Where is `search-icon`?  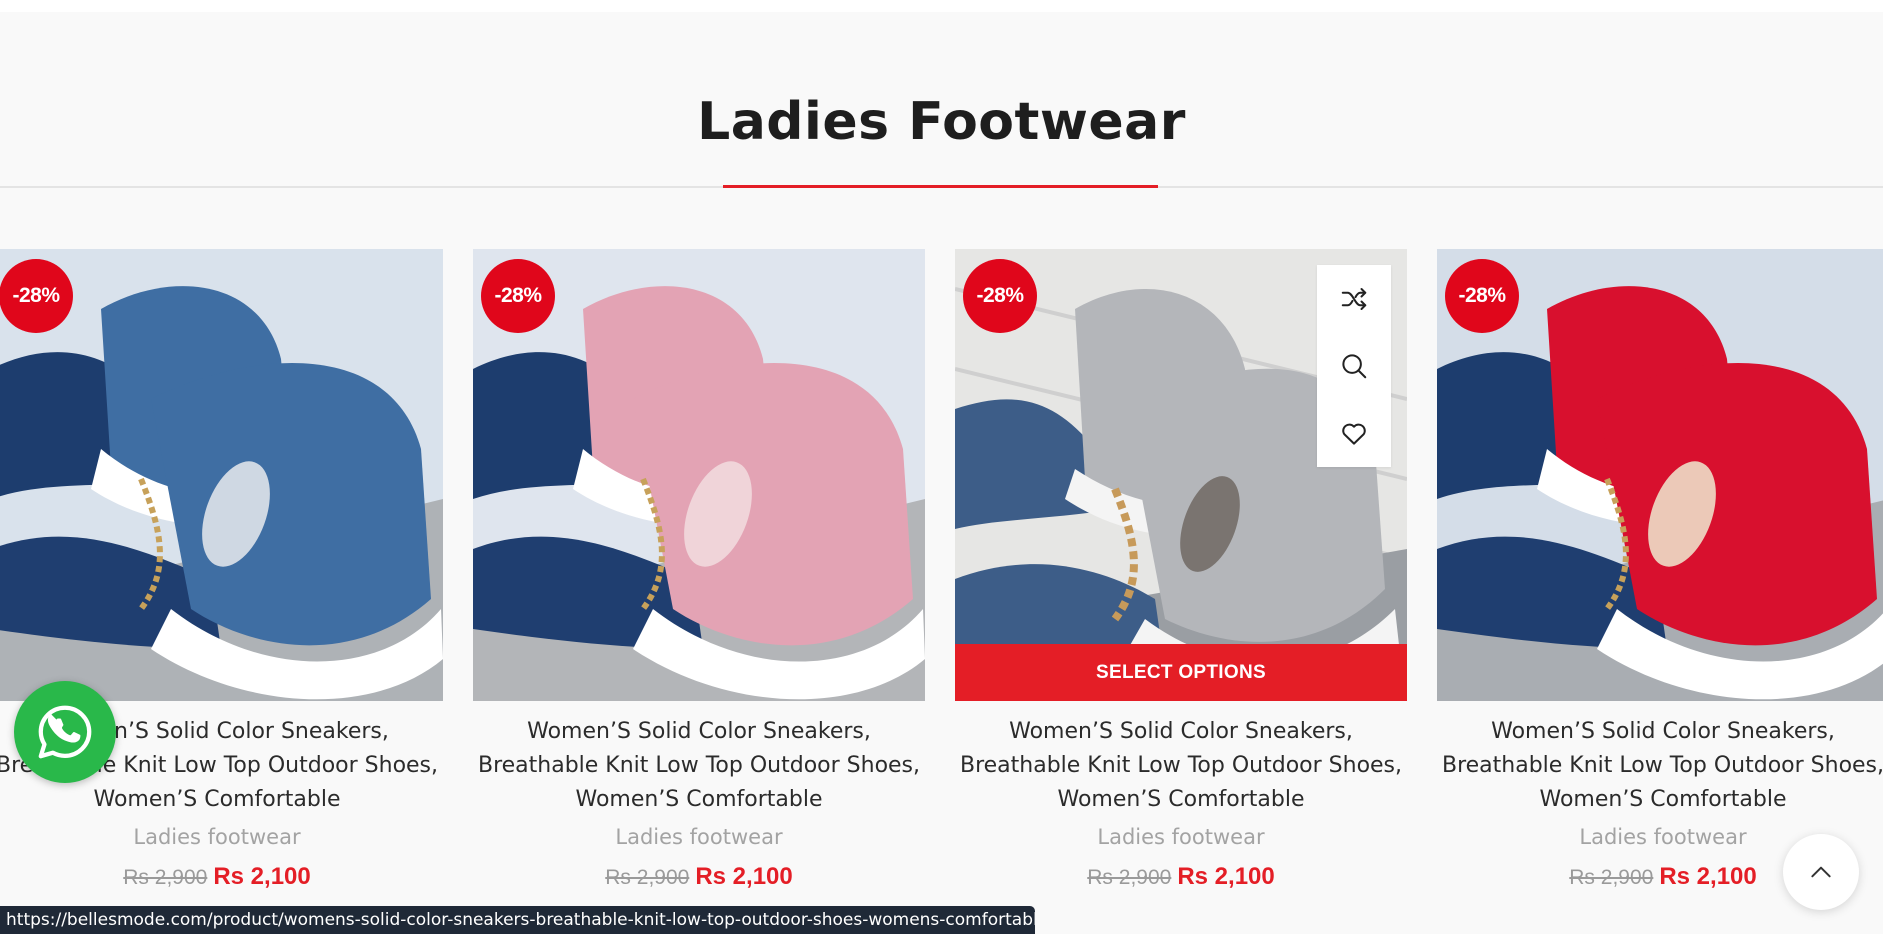 search-icon is located at coordinates (1354, 366).